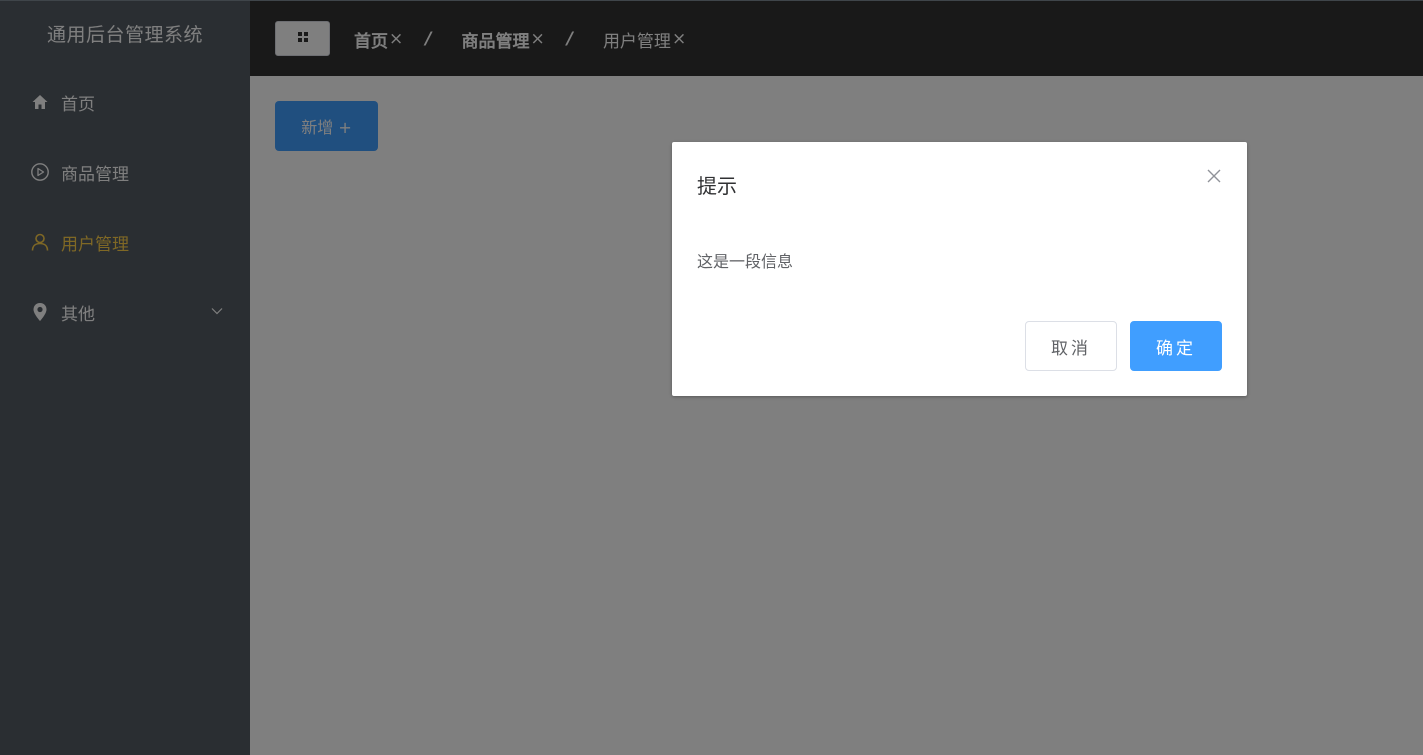 This screenshot has width=1423, height=755. Describe the element at coordinates (1071, 346) in the screenshot. I see `cancel-button: 取消` at that location.